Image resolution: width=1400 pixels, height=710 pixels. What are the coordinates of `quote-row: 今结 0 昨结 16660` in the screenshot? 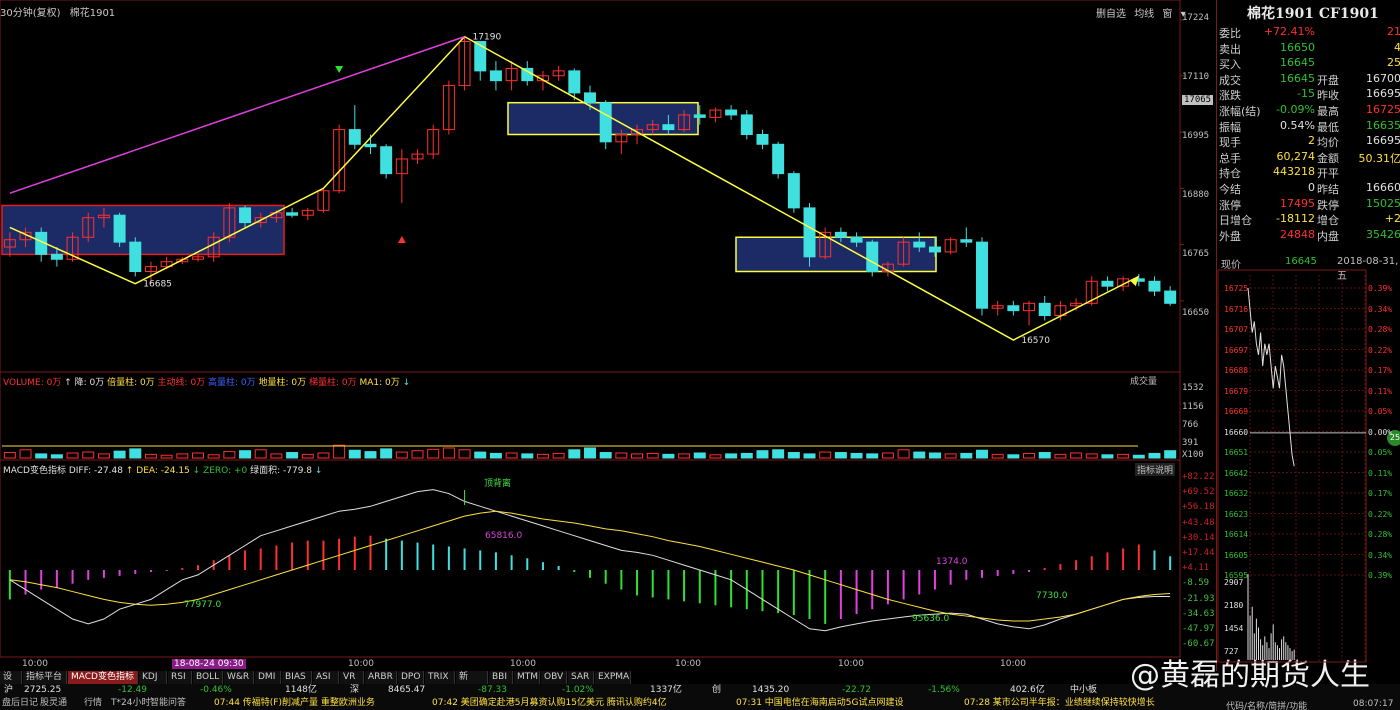 It's located at (1309, 189).